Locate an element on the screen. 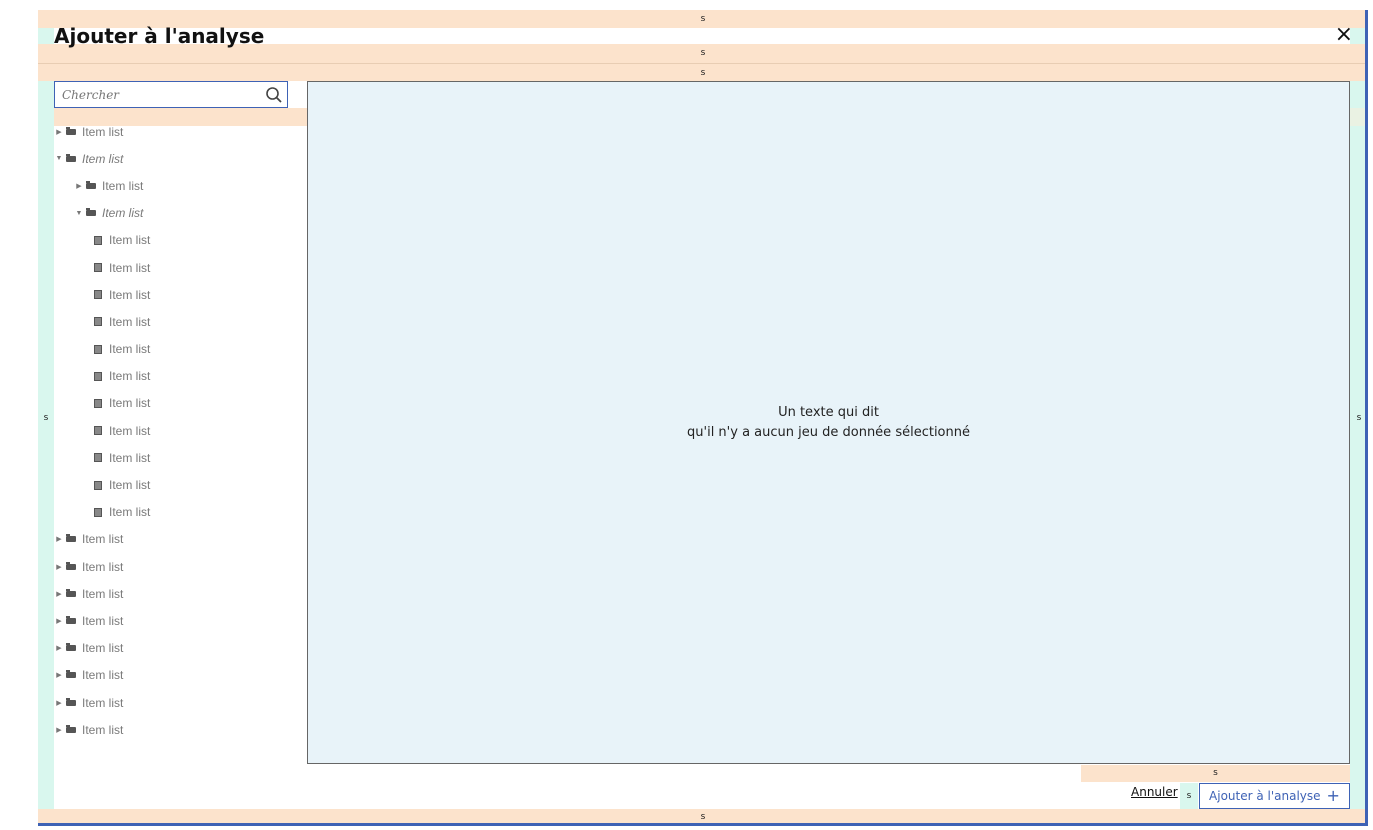 The width and height of the screenshot is (1373, 830). dialog-title: Ajouter à l'analyse is located at coordinates (159, 36).